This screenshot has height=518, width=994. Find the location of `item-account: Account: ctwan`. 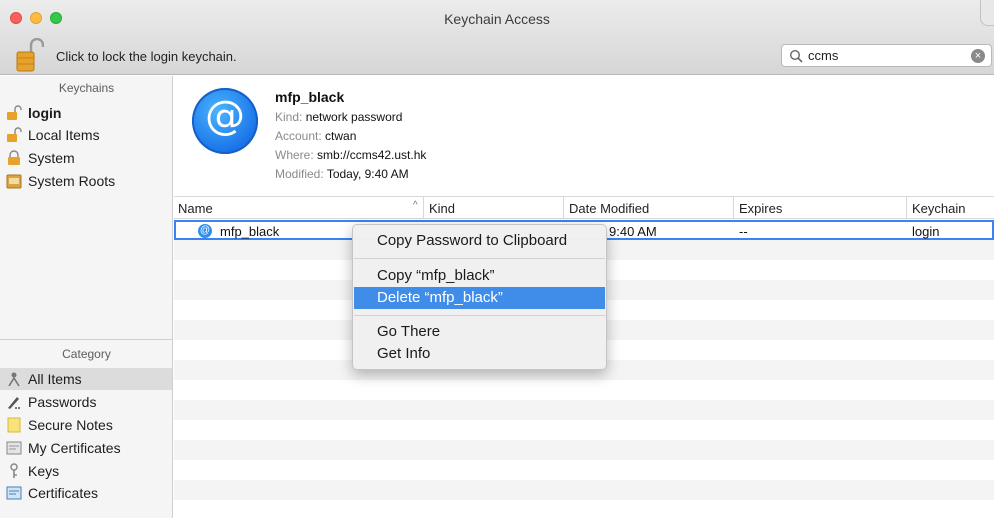

item-account: Account: ctwan is located at coordinates (316, 136).